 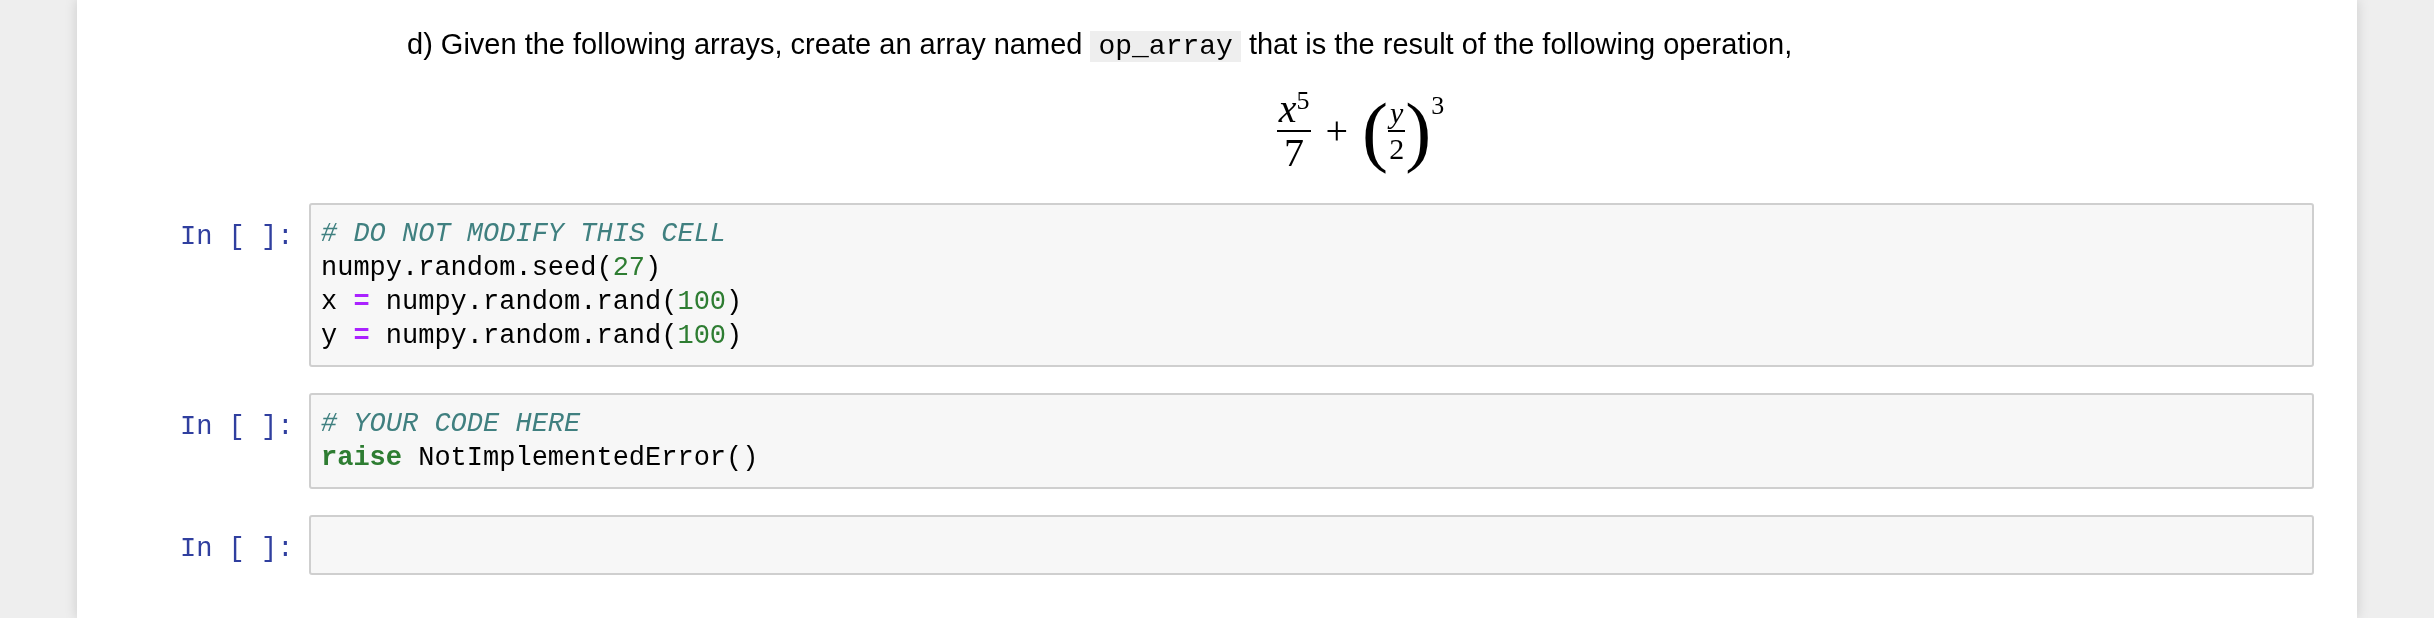 I want to click on code-line: x = numpy.random.rand(100), so click(x=532, y=302).